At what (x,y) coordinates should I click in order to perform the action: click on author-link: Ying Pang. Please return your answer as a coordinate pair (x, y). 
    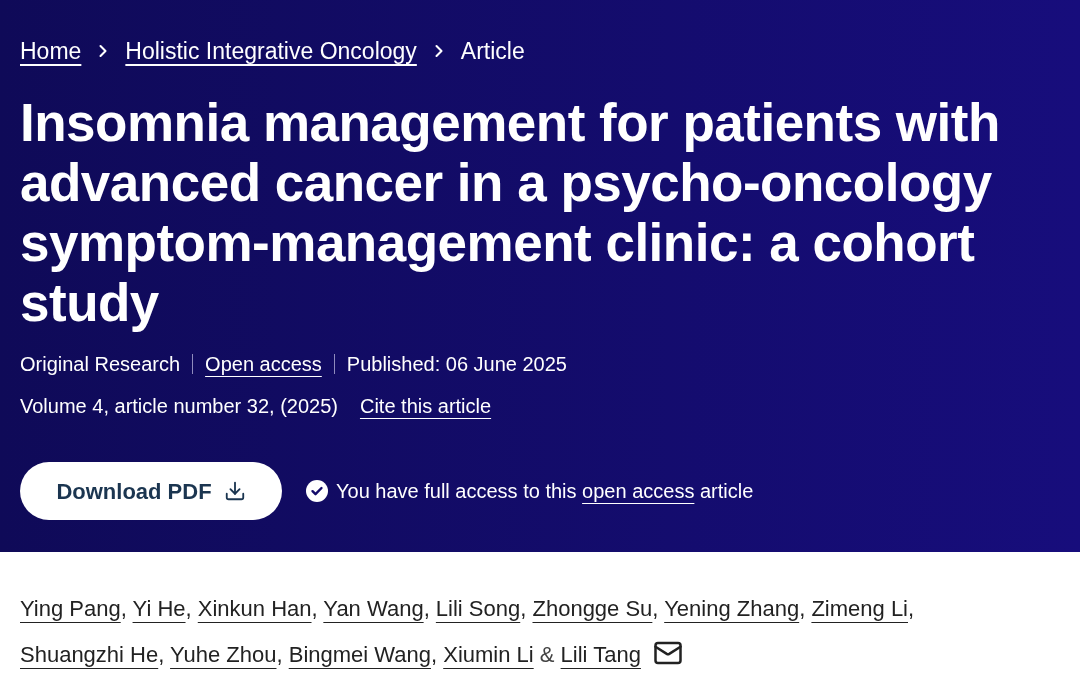
    Looking at the image, I should click on (70, 608).